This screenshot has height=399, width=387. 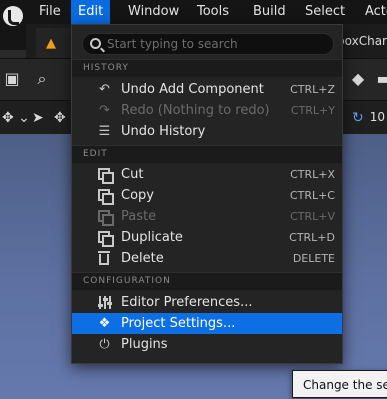 I want to click on section-history: HISTORY, so click(x=207, y=68).